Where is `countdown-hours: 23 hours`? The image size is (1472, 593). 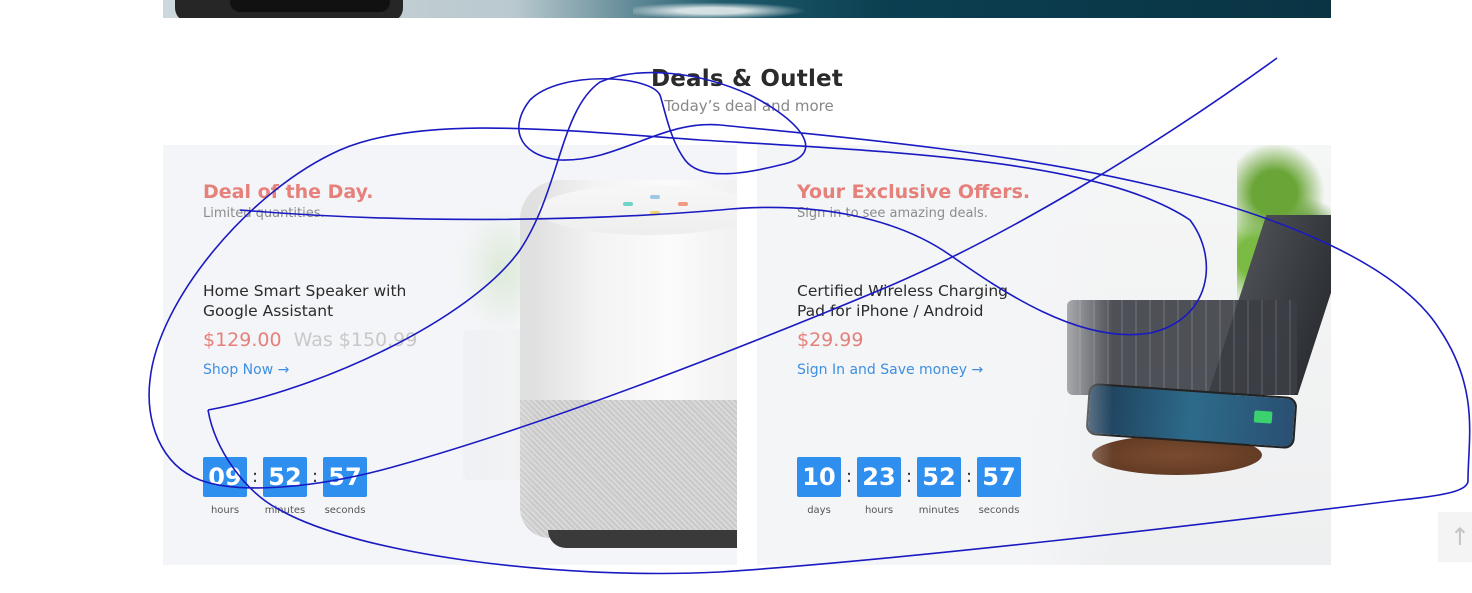
countdown-hours: 23 hours is located at coordinates (879, 486).